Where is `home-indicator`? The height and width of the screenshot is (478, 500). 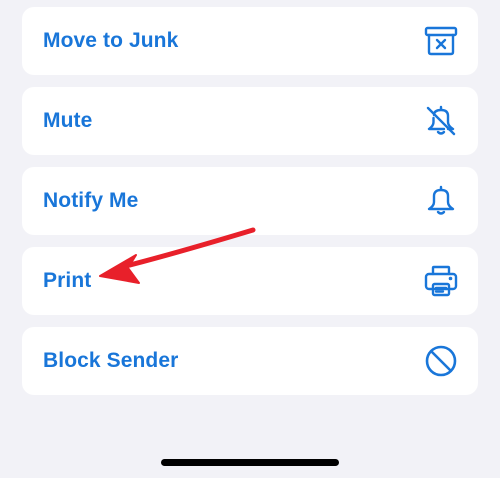
home-indicator is located at coordinates (250, 462).